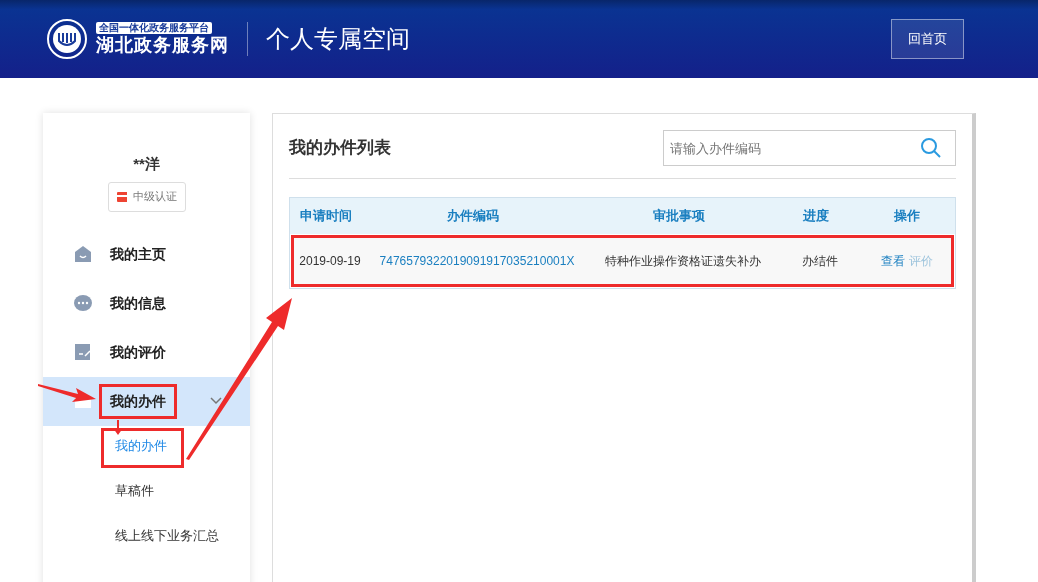 The width and height of the screenshot is (1038, 582). What do you see at coordinates (138, 401) in the screenshot?
I see `nav-label: 我的办件` at bounding box center [138, 401].